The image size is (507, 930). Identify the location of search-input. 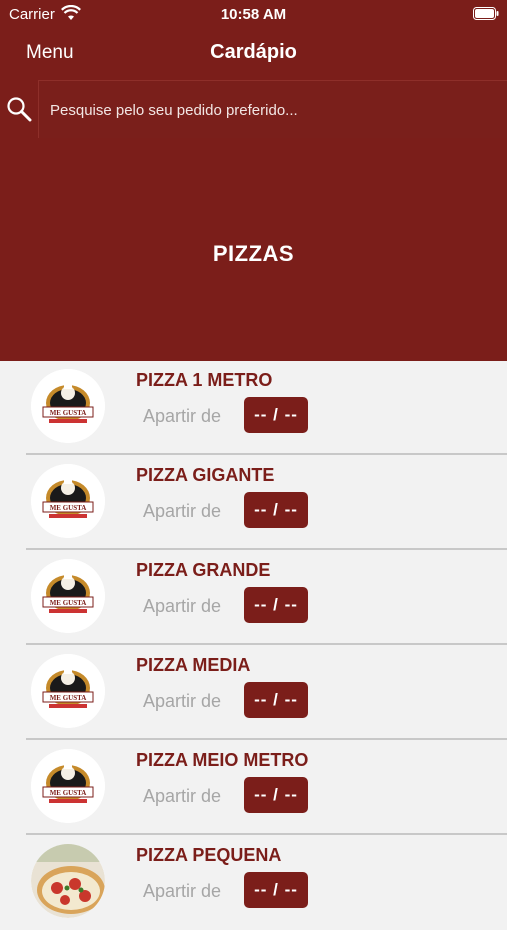
(270, 110).